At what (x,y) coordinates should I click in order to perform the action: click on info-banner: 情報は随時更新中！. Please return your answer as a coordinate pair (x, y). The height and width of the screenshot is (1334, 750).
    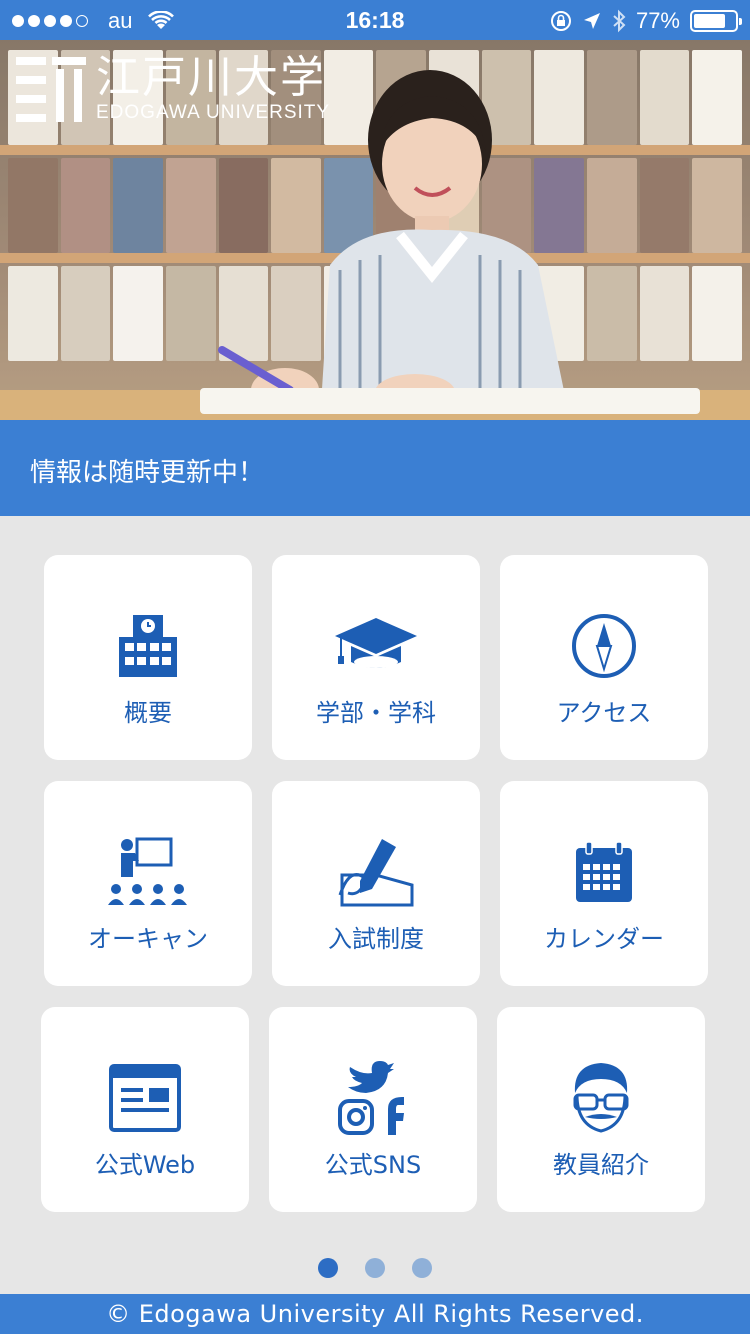
    Looking at the image, I should click on (375, 468).